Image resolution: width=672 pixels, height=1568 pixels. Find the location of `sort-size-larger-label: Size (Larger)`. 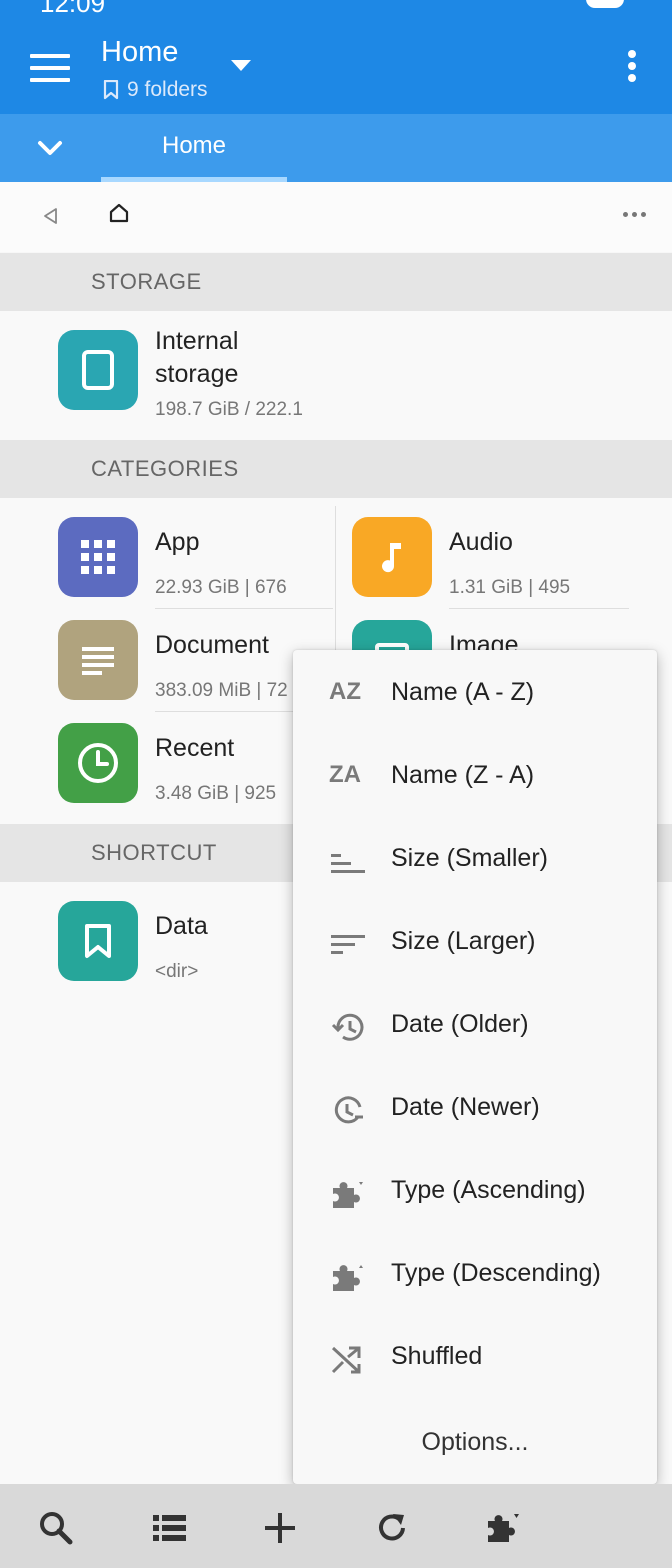

sort-size-larger-label: Size (Larger) is located at coordinates (463, 941).